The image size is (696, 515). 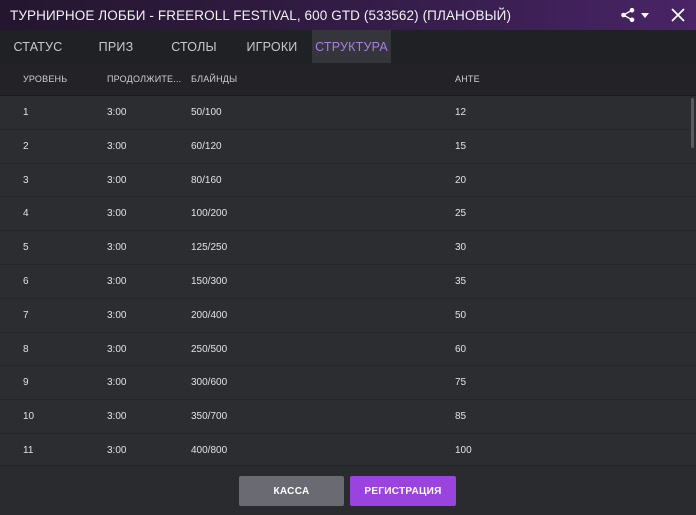 I want to click on register-button: РЕГИСТРАЦИЯ, so click(x=403, y=491).